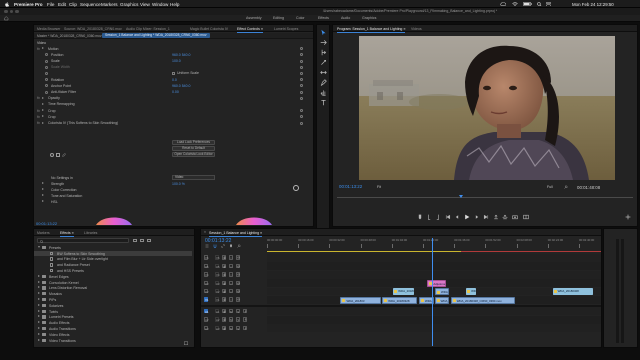  What do you see at coordinates (64, 155) in the screenshot?
I see `pen-mask-icon` at bounding box center [64, 155].